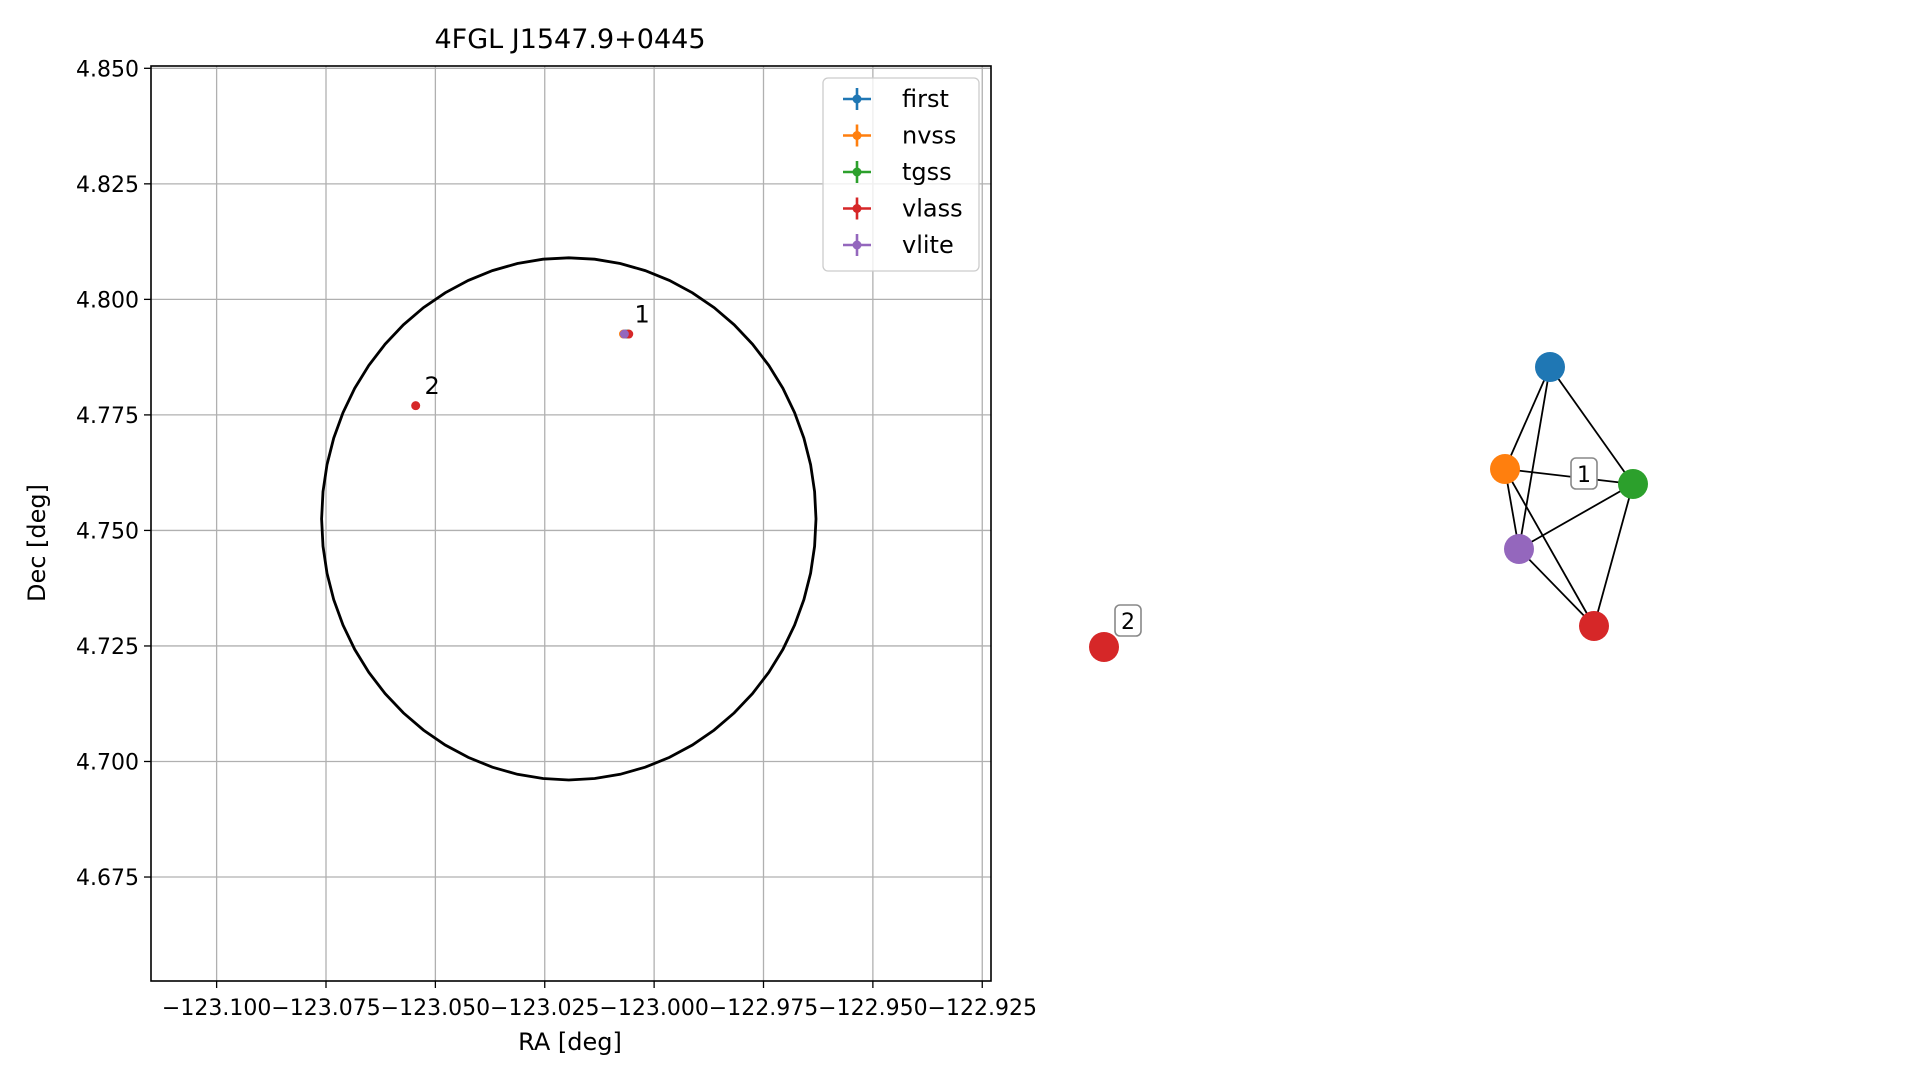 This screenshot has width=1919, height=1080. Describe the element at coordinates (872, 1008) in the screenshot. I see `x-tick-label: −122.950` at that location.